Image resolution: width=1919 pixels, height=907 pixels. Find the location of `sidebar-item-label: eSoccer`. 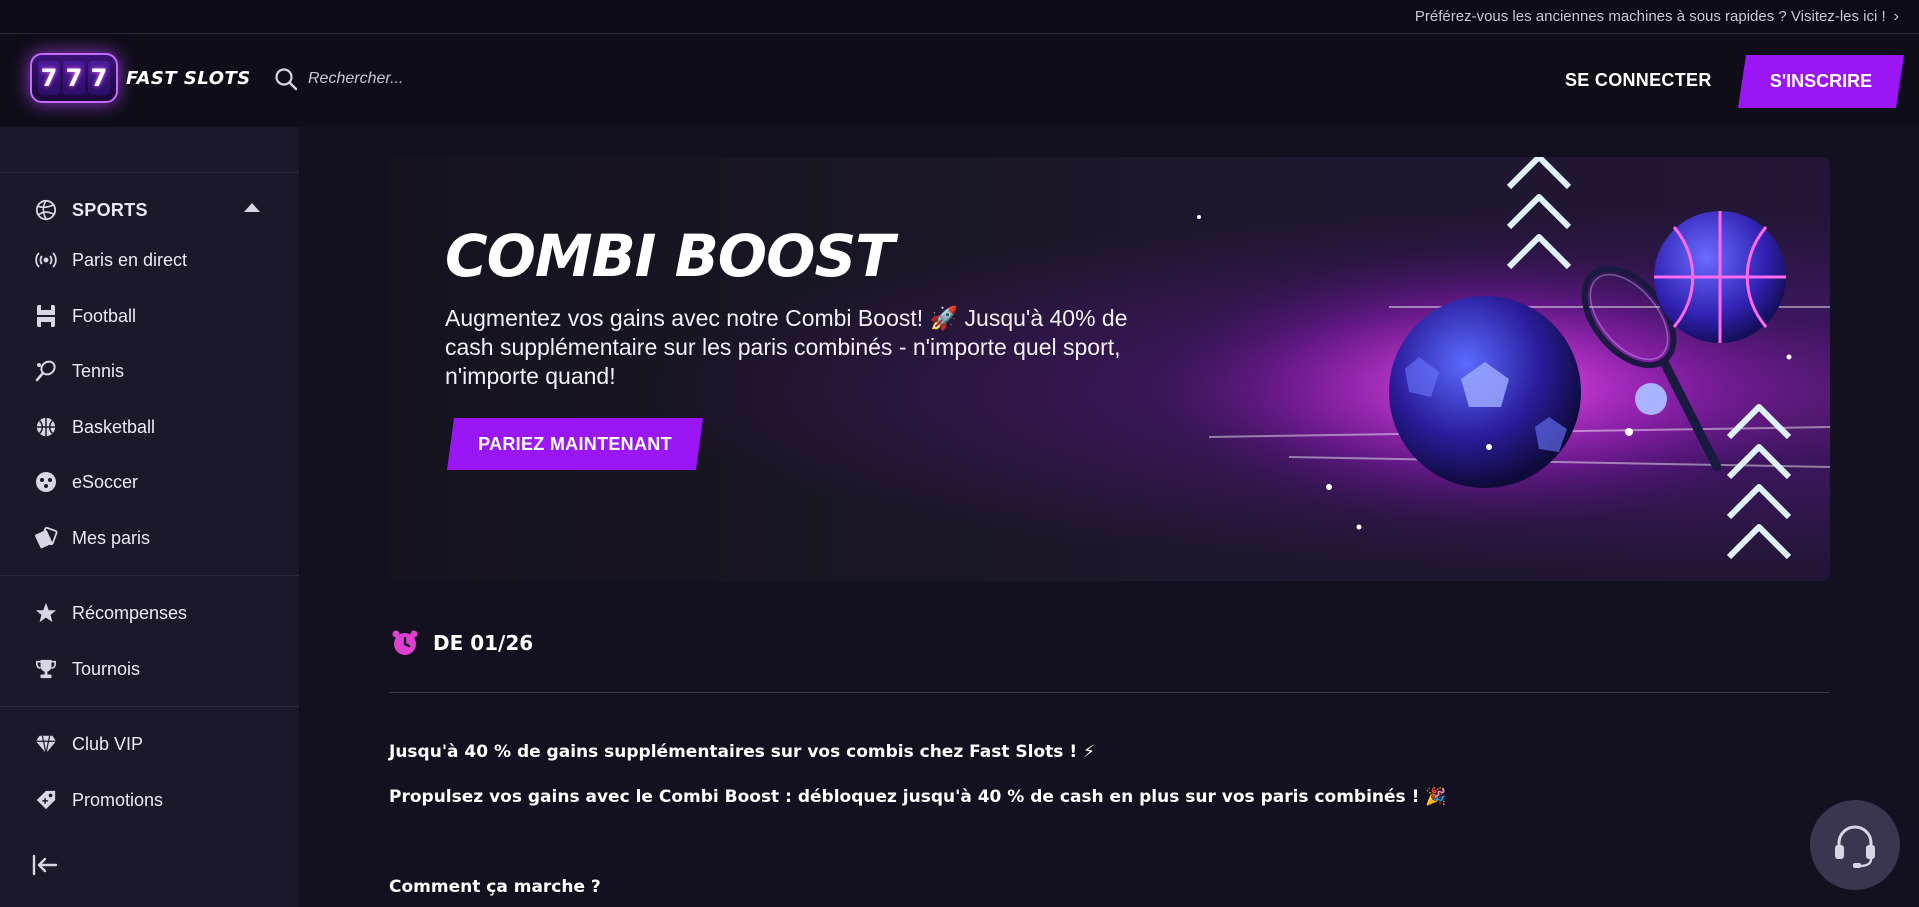

sidebar-item-label: eSoccer is located at coordinates (105, 481).